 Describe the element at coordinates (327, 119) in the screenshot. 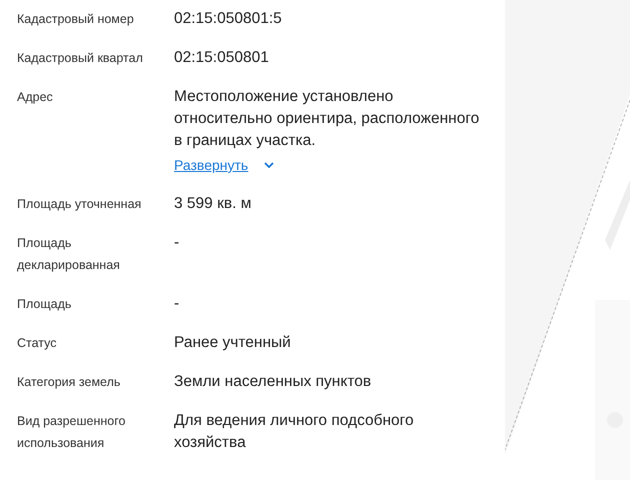

I see `property-value: Местоположение установлено относительно ориентира, расположенного в границах участка.` at that location.